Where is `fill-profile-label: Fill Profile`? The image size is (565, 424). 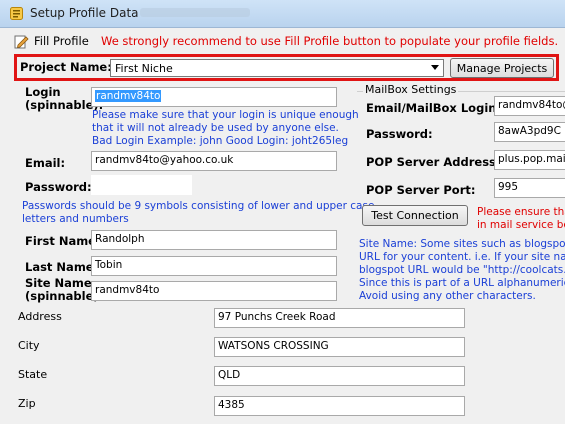 fill-profile-label: Fill Profile is located at coordinates (61, 41).